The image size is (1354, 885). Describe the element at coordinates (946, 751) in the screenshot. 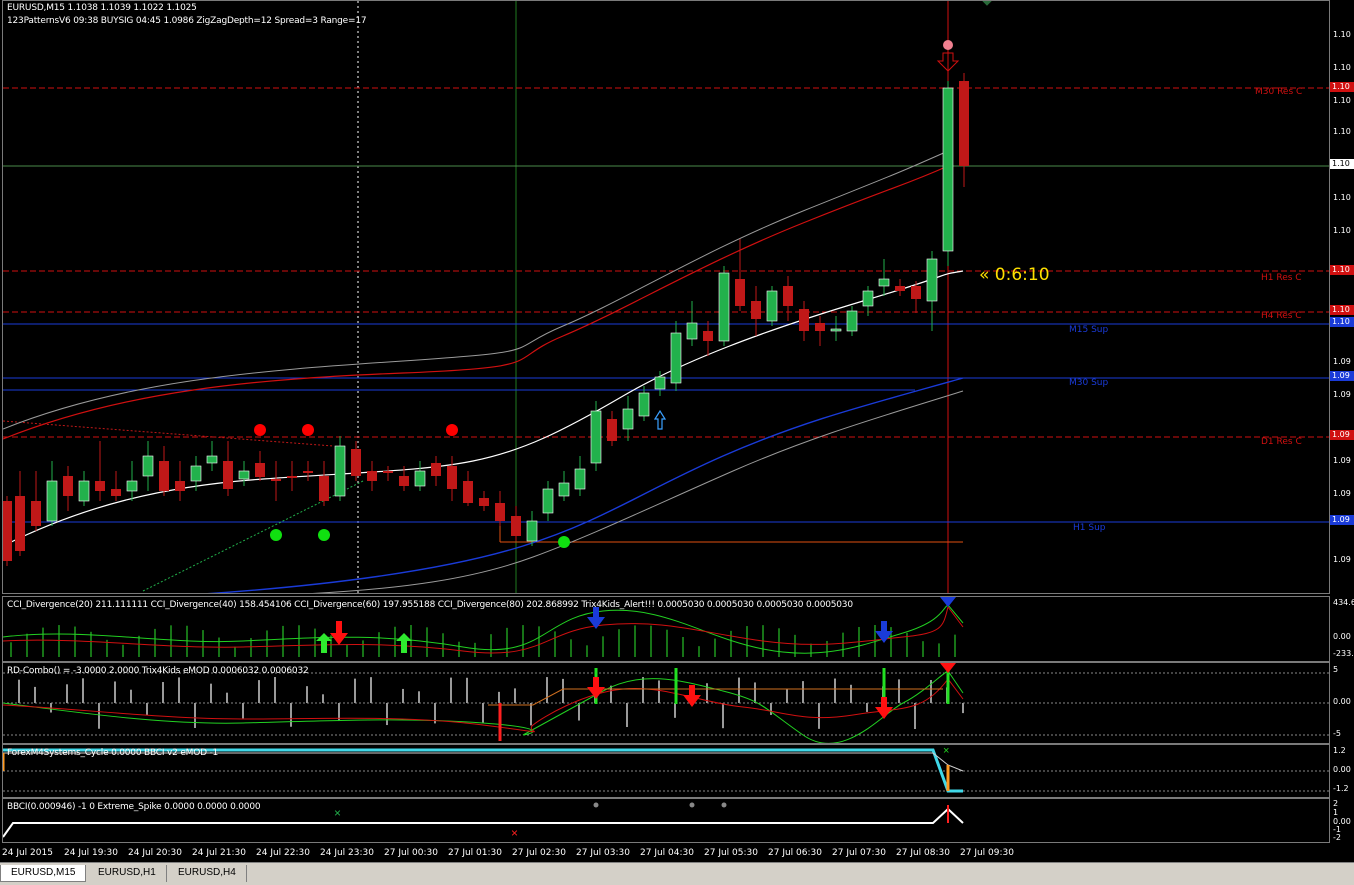

I see `green-x-marker-icon: ×` at that location.